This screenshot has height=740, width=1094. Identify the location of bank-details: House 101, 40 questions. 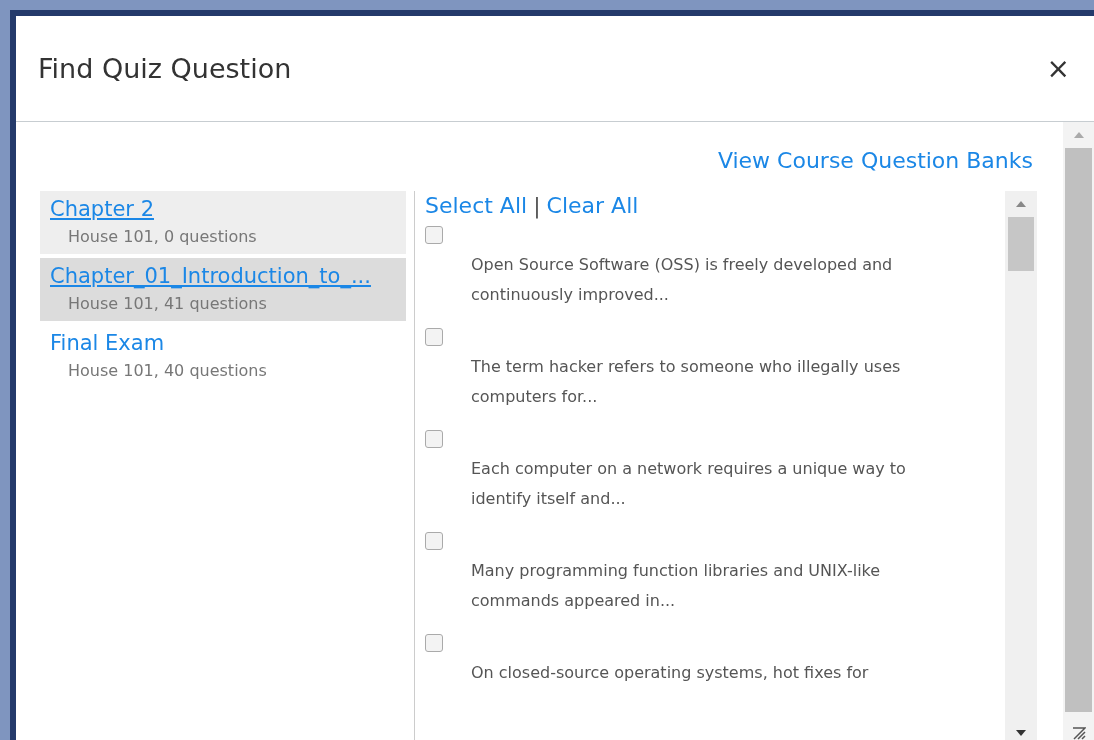
(167, 370).